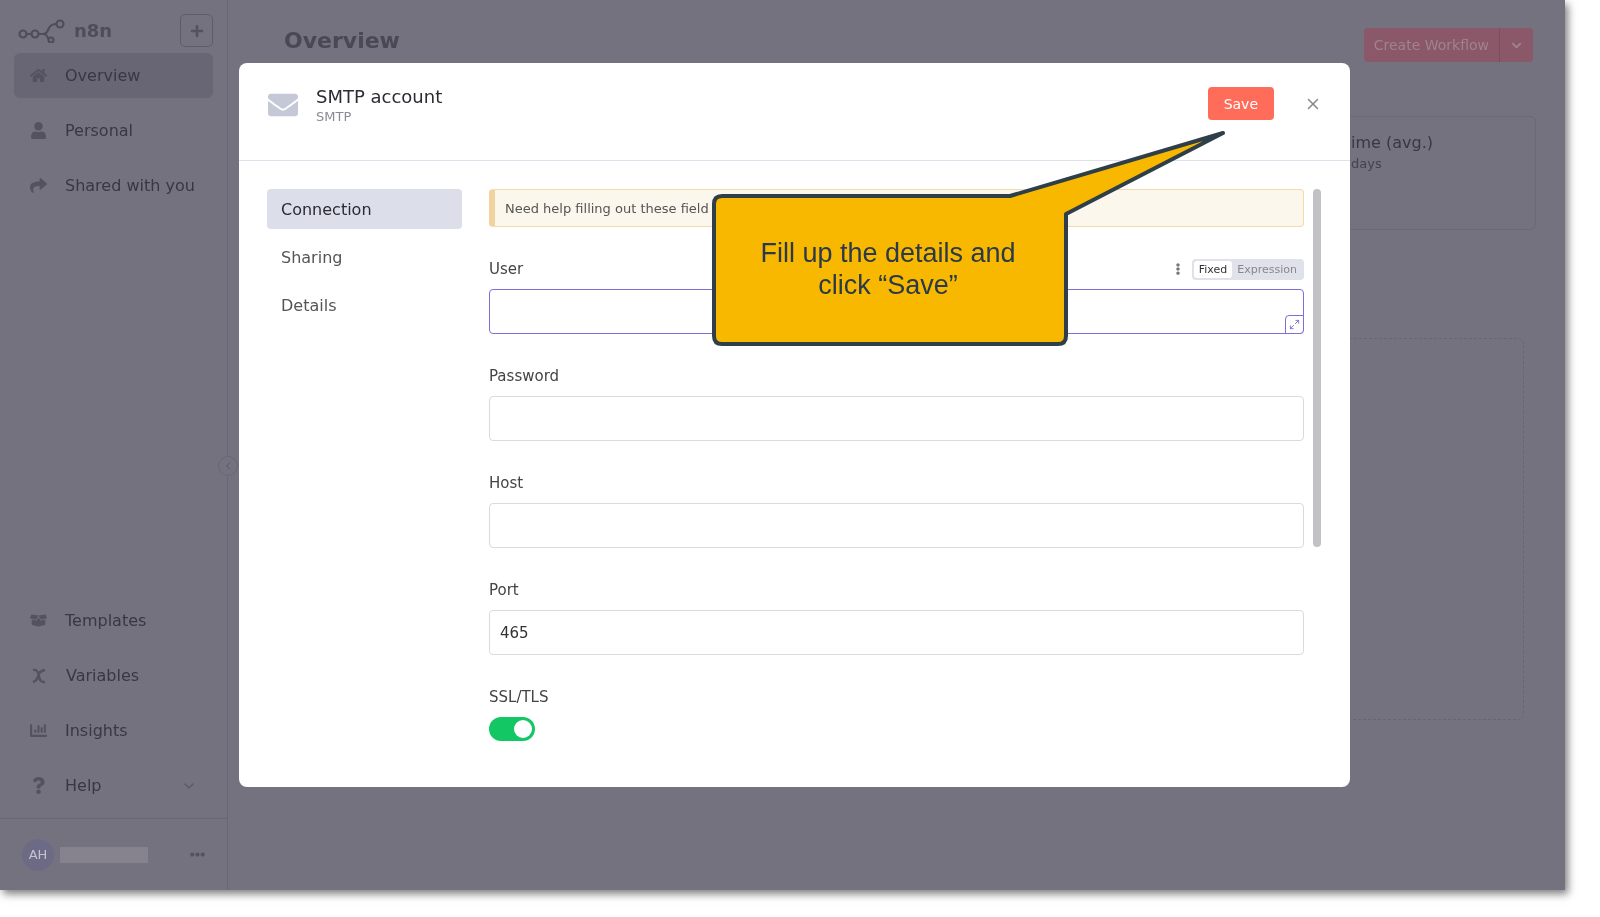  I want to click on field-label: Password, so click(524, 376).